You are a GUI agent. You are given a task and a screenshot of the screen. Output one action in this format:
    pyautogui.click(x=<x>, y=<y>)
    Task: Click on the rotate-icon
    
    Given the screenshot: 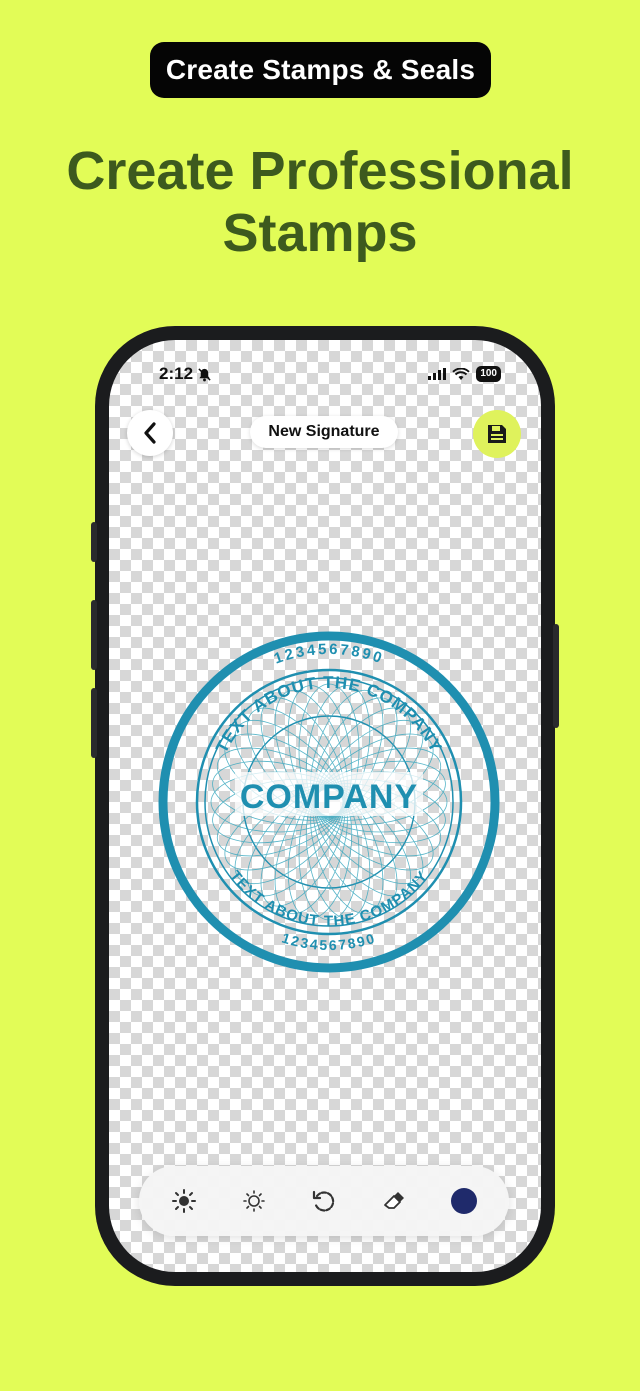 What is the action you would take?
    pyautogui.click(x=323, y=1201)
    